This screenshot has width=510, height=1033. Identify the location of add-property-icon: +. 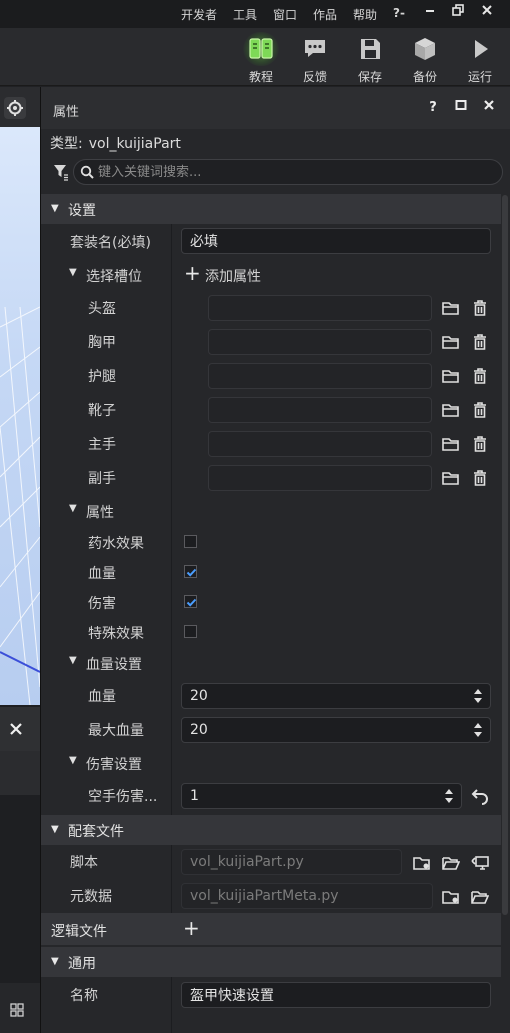
(192, 273).